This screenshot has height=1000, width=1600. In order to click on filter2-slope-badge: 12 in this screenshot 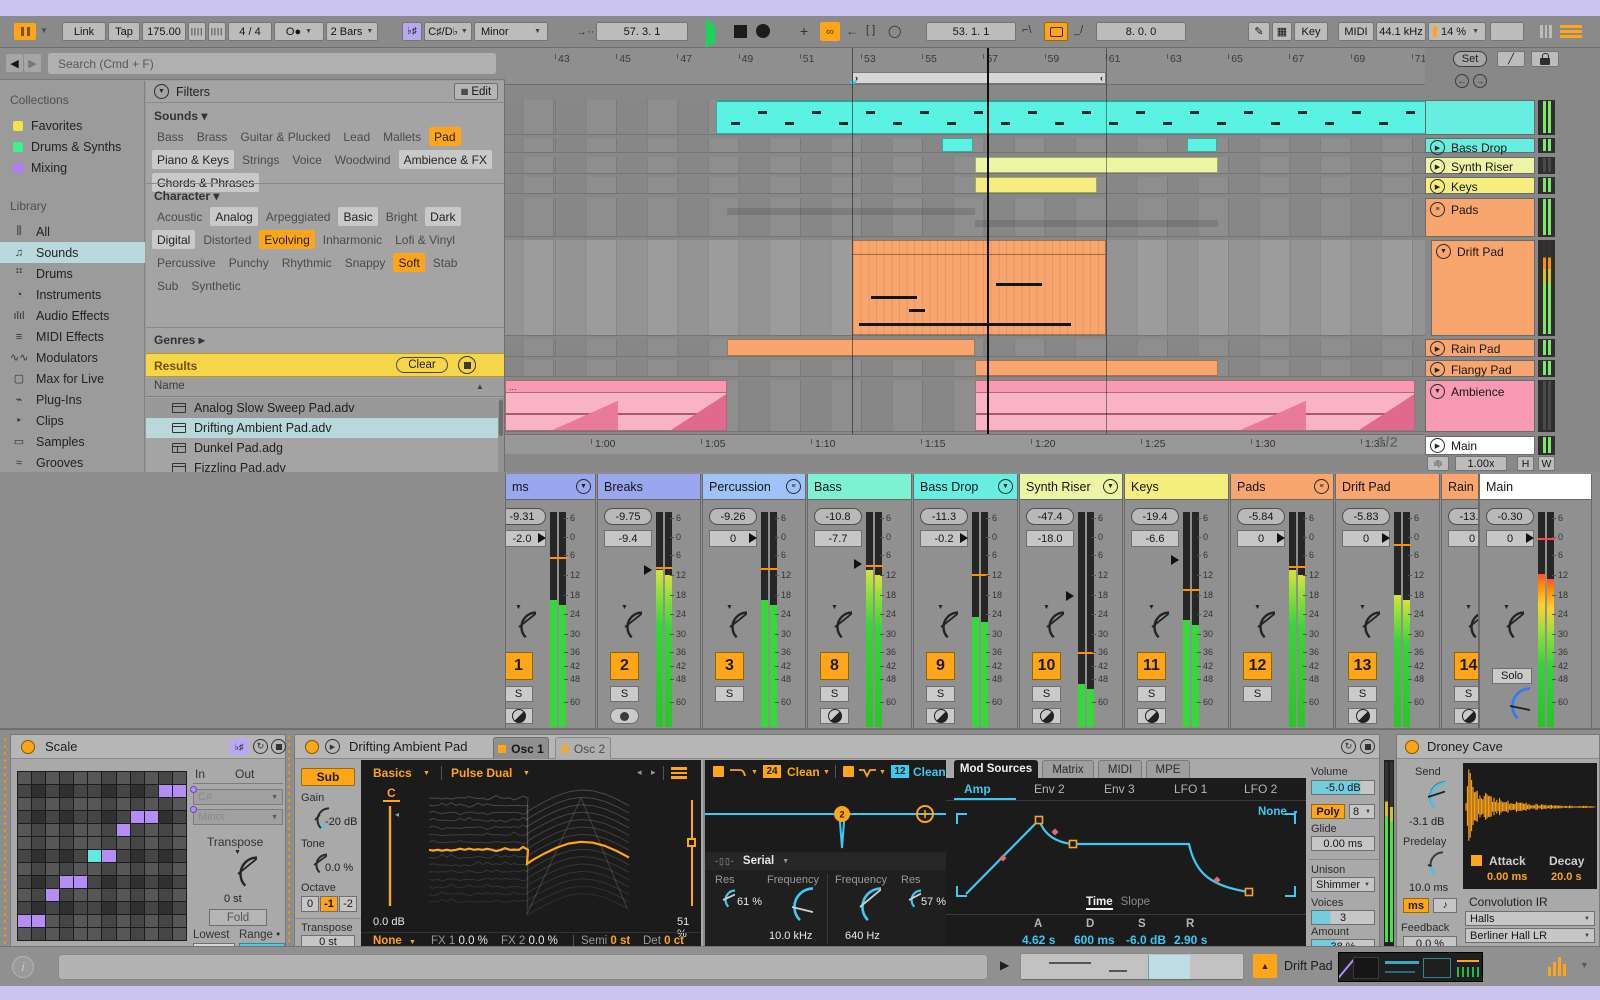, I will do `click(900, 771)`.